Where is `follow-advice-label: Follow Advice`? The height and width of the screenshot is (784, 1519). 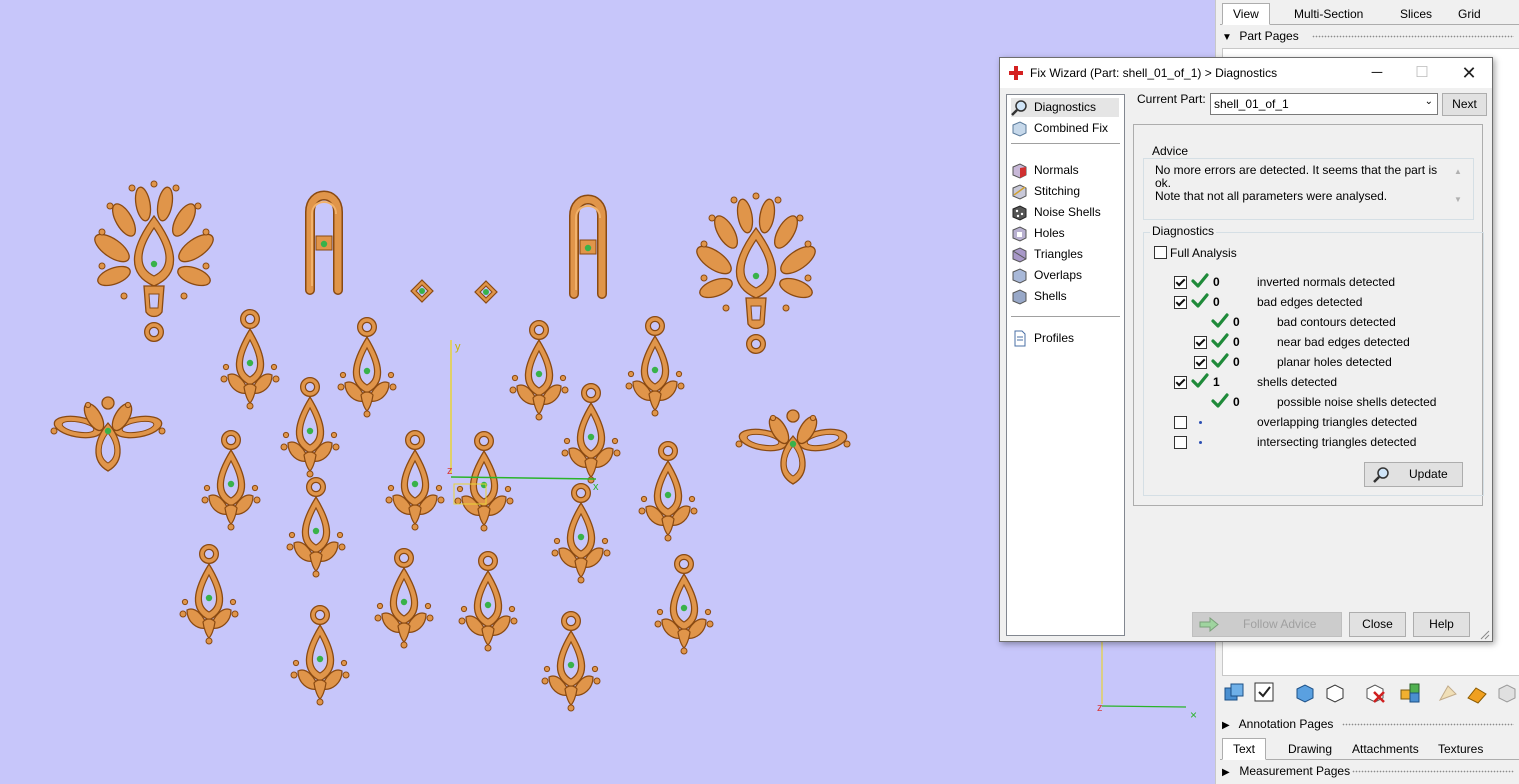
follow-advice-label: Follow Advice is located at coordinates (1280, 624).